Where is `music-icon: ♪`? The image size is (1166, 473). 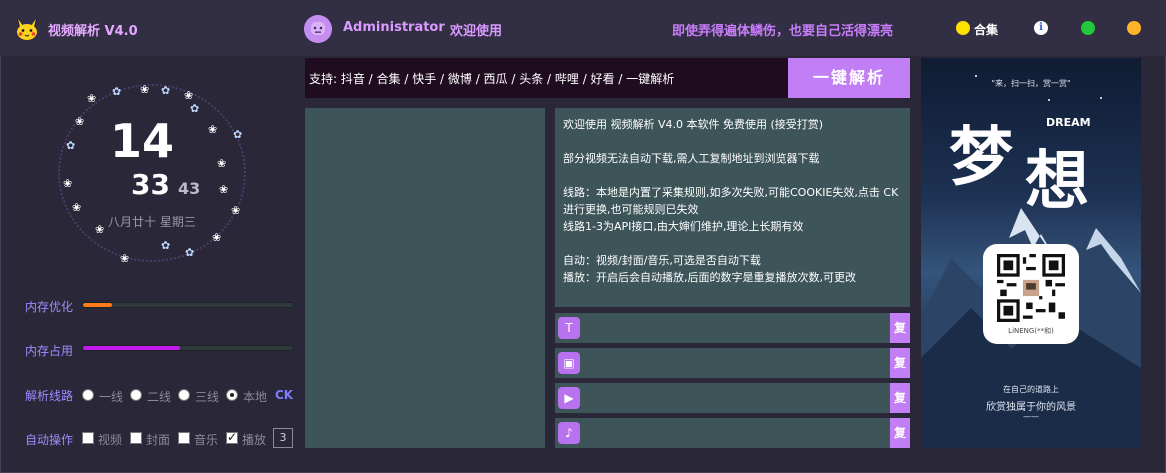
music-icon: ♪ is located at coordinates (569, 433).